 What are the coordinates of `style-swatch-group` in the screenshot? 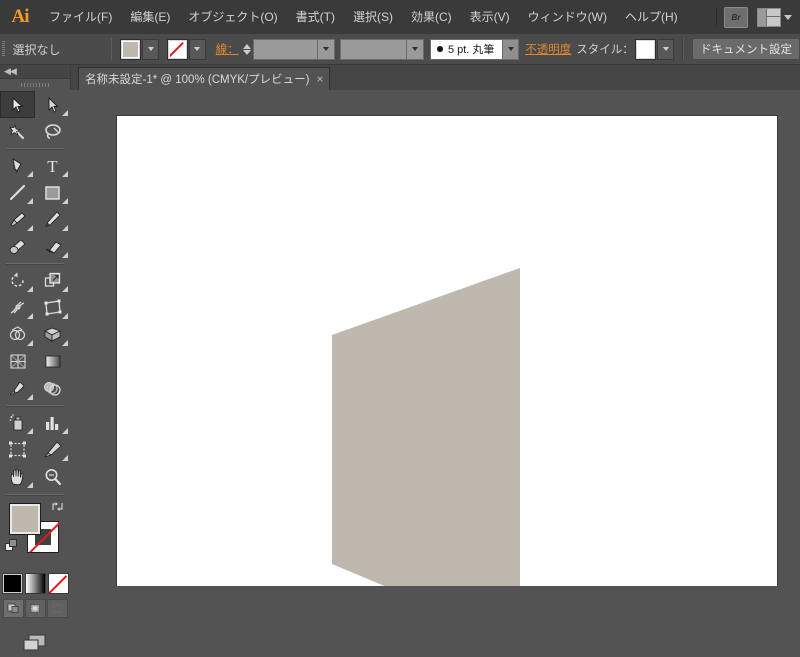 It's located at (655, 49).